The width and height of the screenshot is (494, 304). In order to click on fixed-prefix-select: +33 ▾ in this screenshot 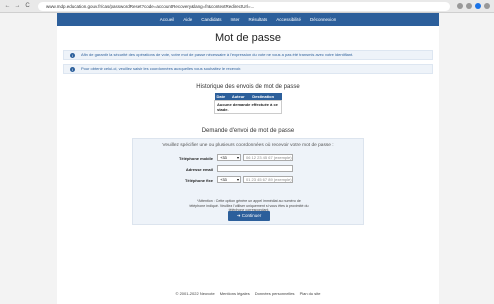, I will do `click(229, 179)`.